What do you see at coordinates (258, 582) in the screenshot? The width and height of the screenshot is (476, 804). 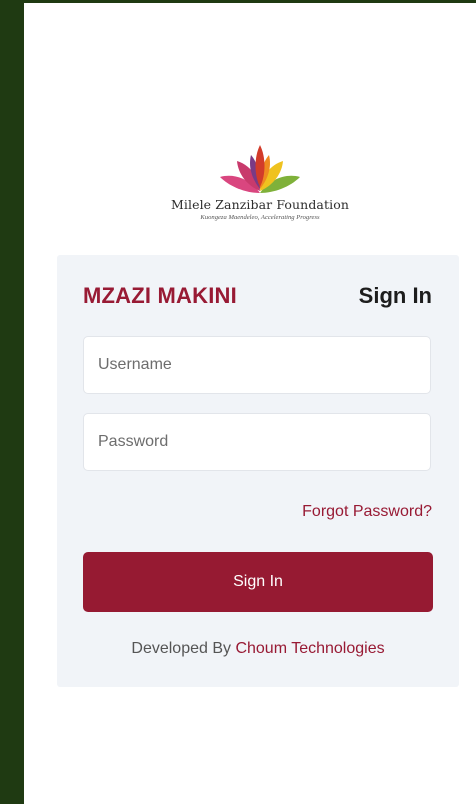 I see `sign-in-button: Sign In` at bounding box center [258, 582].